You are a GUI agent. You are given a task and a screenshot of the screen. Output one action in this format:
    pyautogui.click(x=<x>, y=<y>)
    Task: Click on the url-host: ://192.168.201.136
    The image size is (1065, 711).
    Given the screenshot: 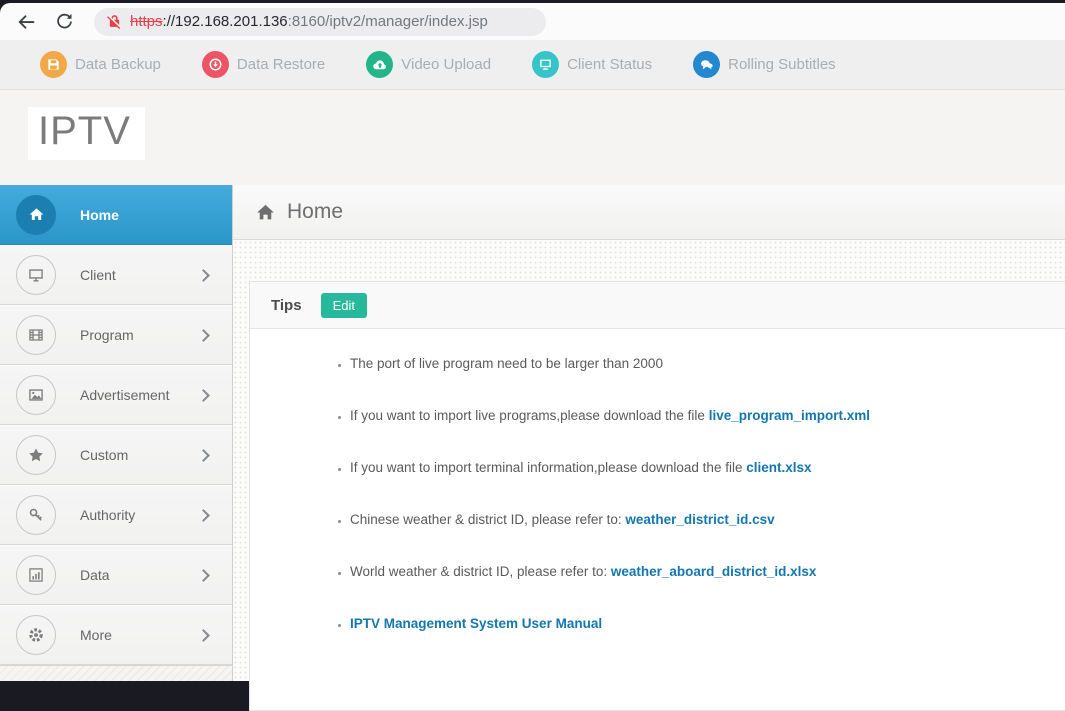 What is the action you would take?
    pyautogui.click(x=225, y=21)
    